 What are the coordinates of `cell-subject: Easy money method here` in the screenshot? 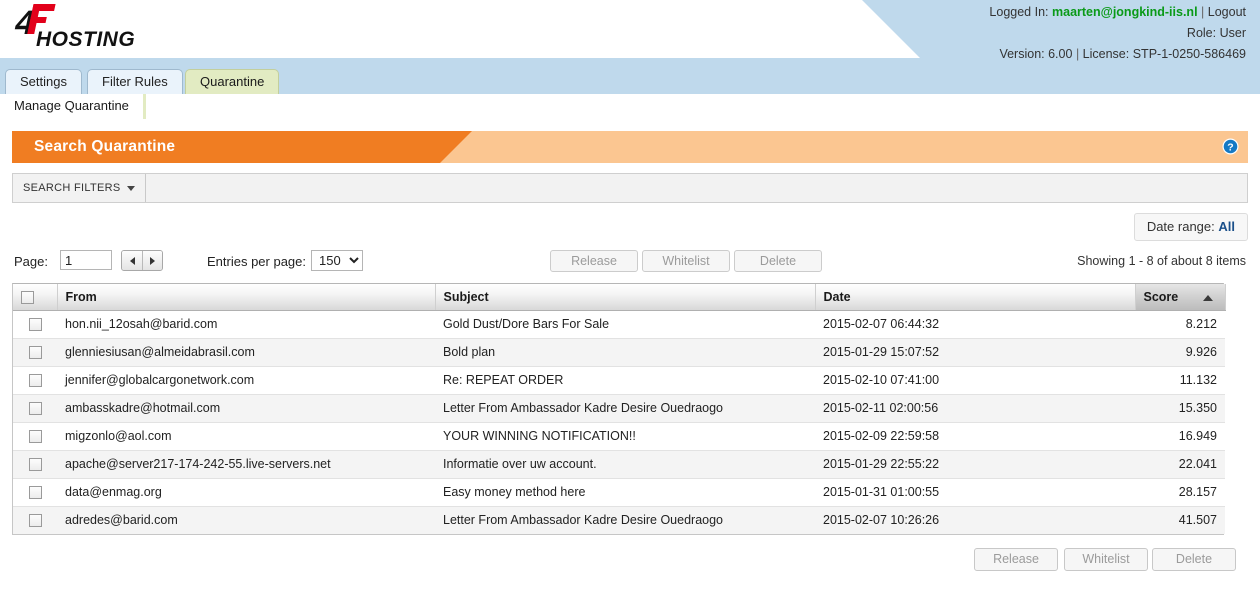 It's located at (625, 492).